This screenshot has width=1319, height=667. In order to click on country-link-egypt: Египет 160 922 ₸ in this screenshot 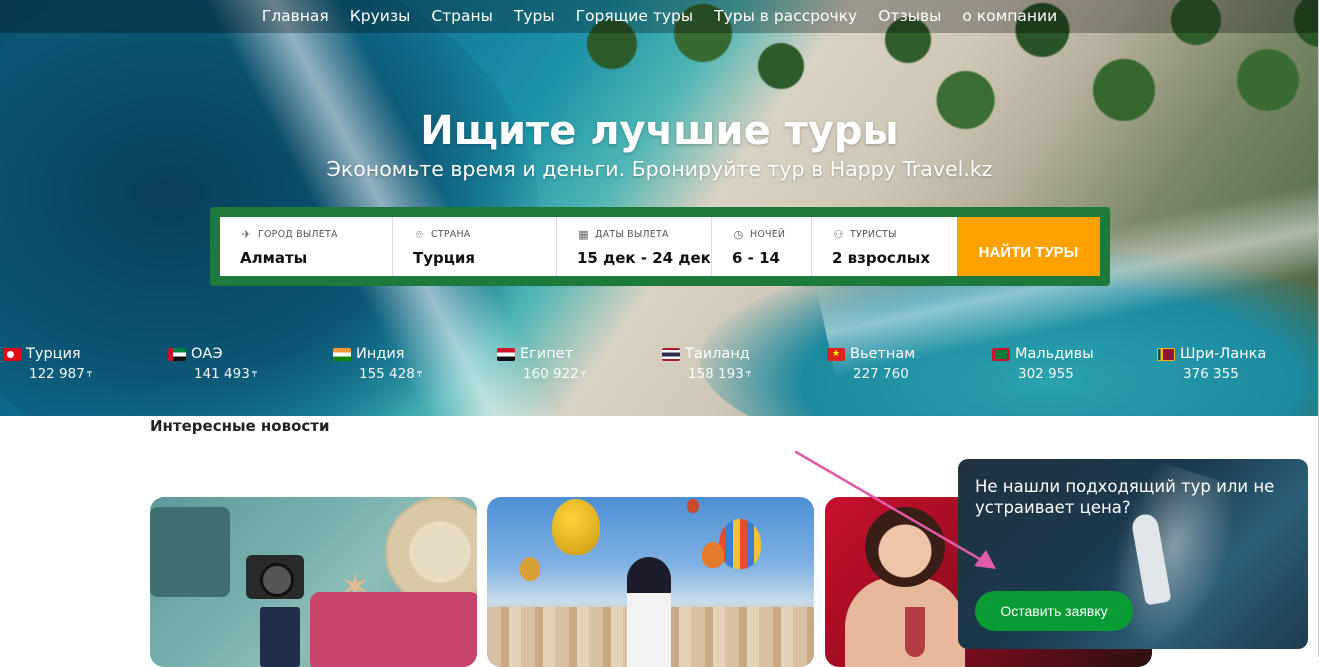, I will do `click(577, 363)`.